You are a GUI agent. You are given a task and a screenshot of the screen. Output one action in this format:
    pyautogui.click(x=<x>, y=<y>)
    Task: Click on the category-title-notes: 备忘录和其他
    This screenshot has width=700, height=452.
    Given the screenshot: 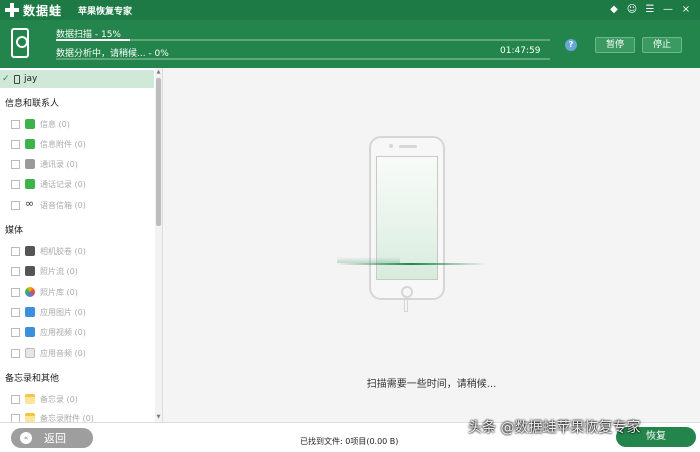 What is the action you would take?
    pyautogui.click(x=32, y=379)
    